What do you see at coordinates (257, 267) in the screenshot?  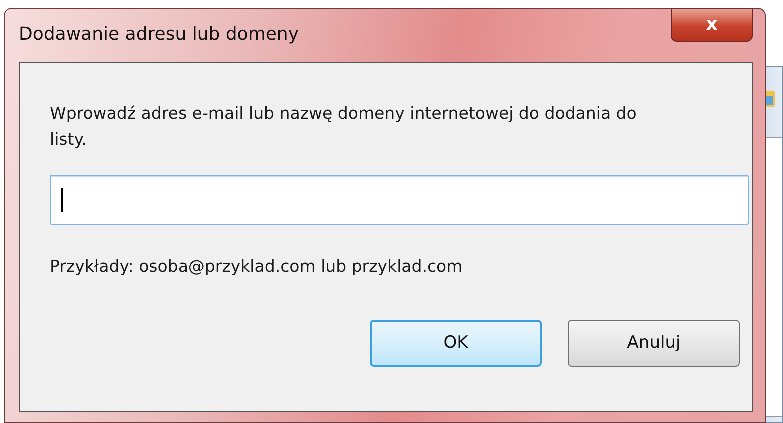 I see `example-text: Przykłady: osoba@przyklad.com lub przyklad.com` at bounding box center [257, 267].